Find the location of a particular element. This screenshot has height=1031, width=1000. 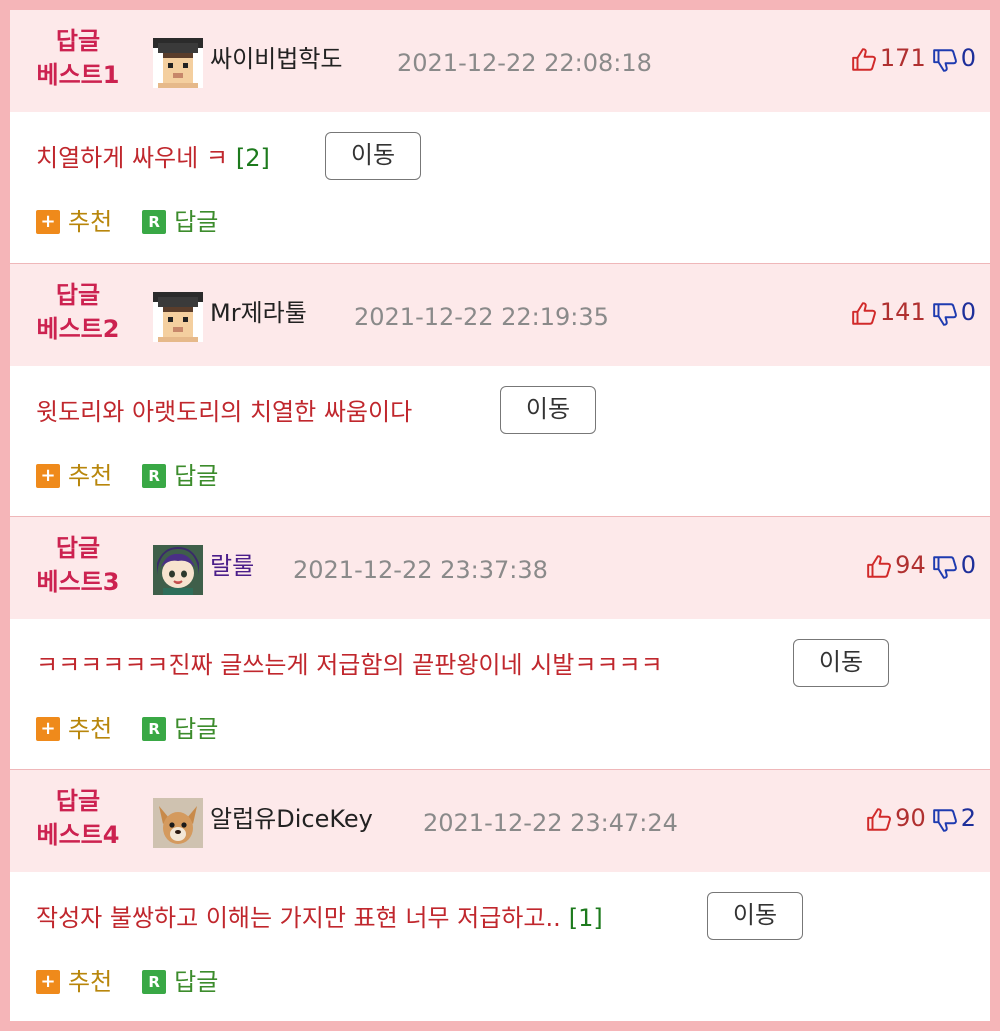

vote-counts: 141 0 is located at coordinates (913, 312).